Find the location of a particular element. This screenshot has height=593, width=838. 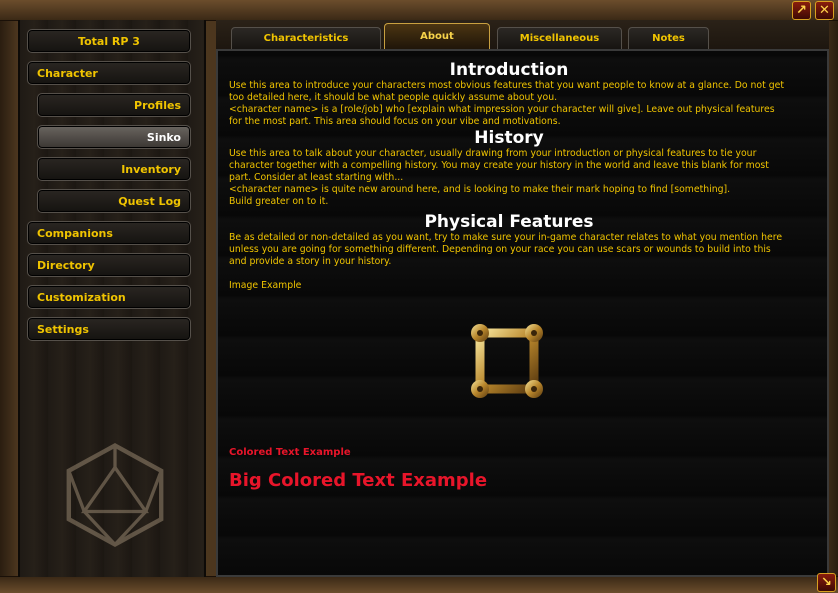

sidebar-item-customization: Customization is located at coordinates (109, 297).